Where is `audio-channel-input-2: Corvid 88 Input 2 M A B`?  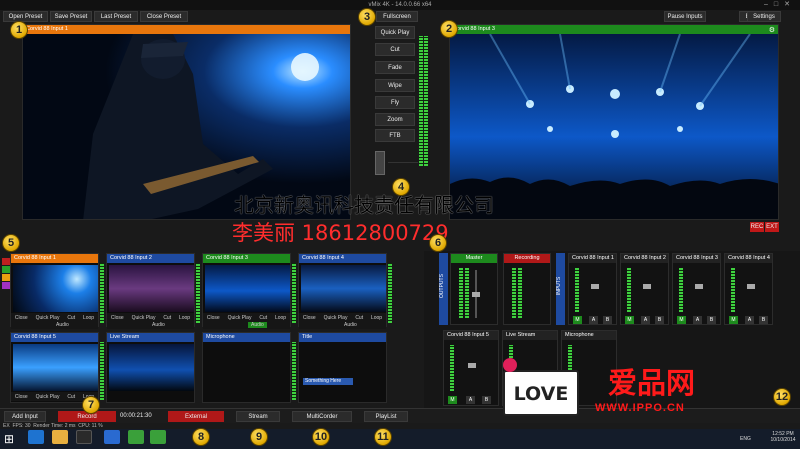
audio-channel-input-2: Corvid 88 Input 2 M A B is located at coordinates (644, 289).